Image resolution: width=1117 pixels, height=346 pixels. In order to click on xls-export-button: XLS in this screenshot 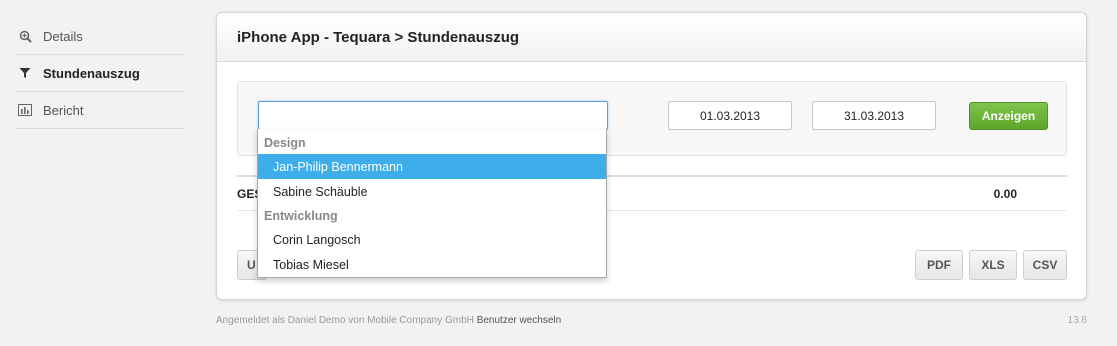, I will do `click(993, 265)`.